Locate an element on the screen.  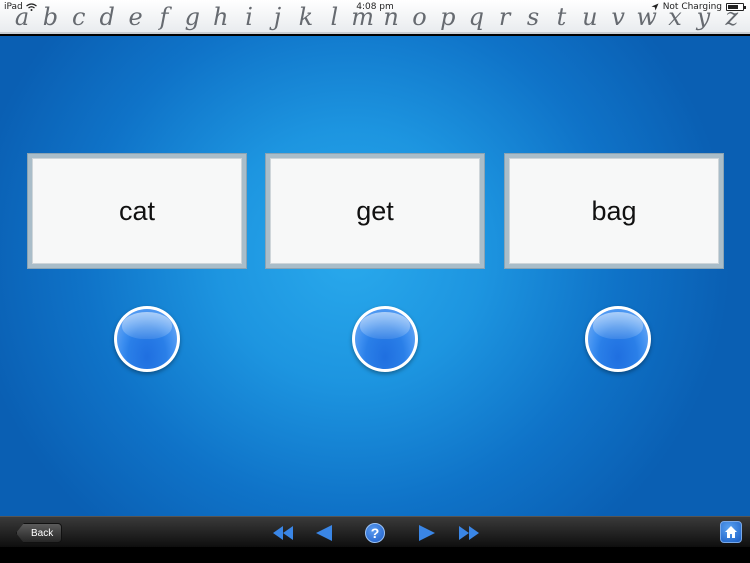
battery-icon is located at coordinates (736, 7).